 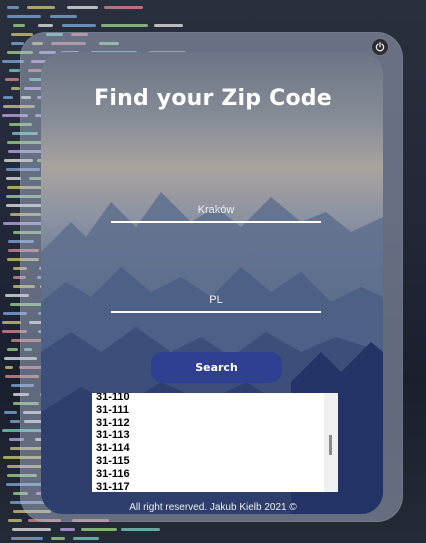 What do you see at coordinates (380, 47) in the screenshot?
I see `power-icon` at bounding box center [380, 47].